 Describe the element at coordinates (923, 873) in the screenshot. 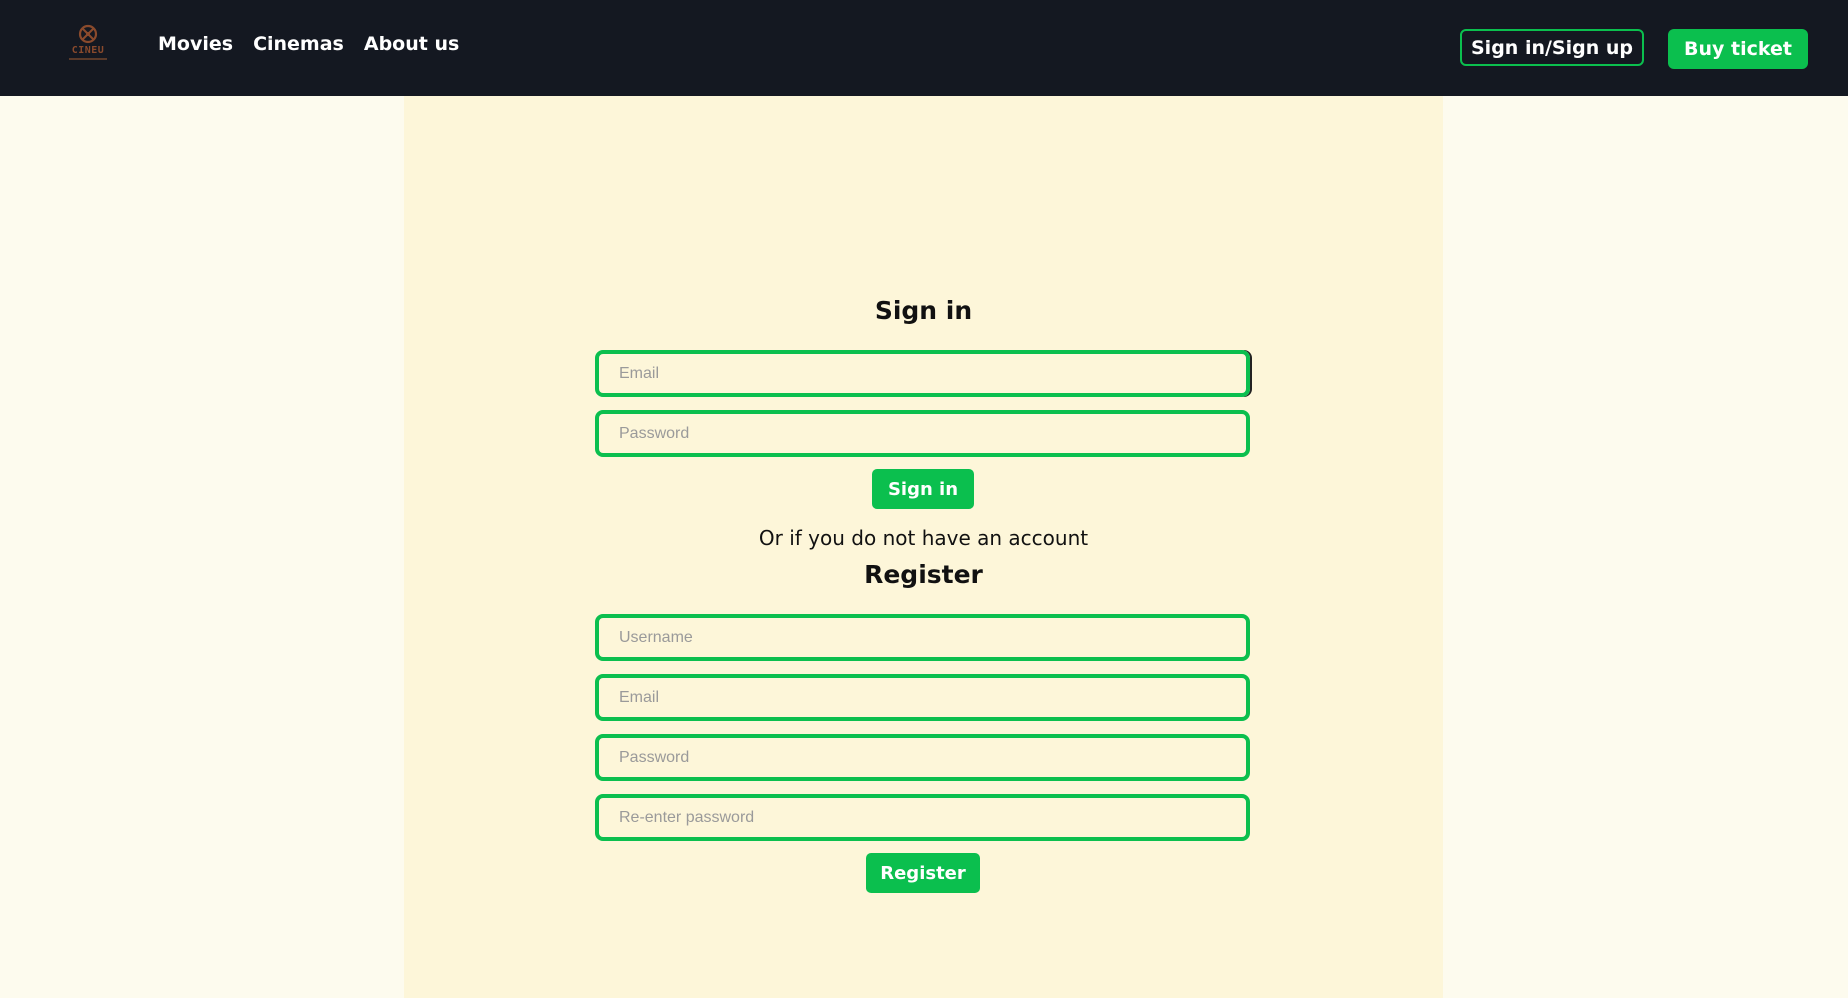

I see `register-submit-button: Register` at that location.